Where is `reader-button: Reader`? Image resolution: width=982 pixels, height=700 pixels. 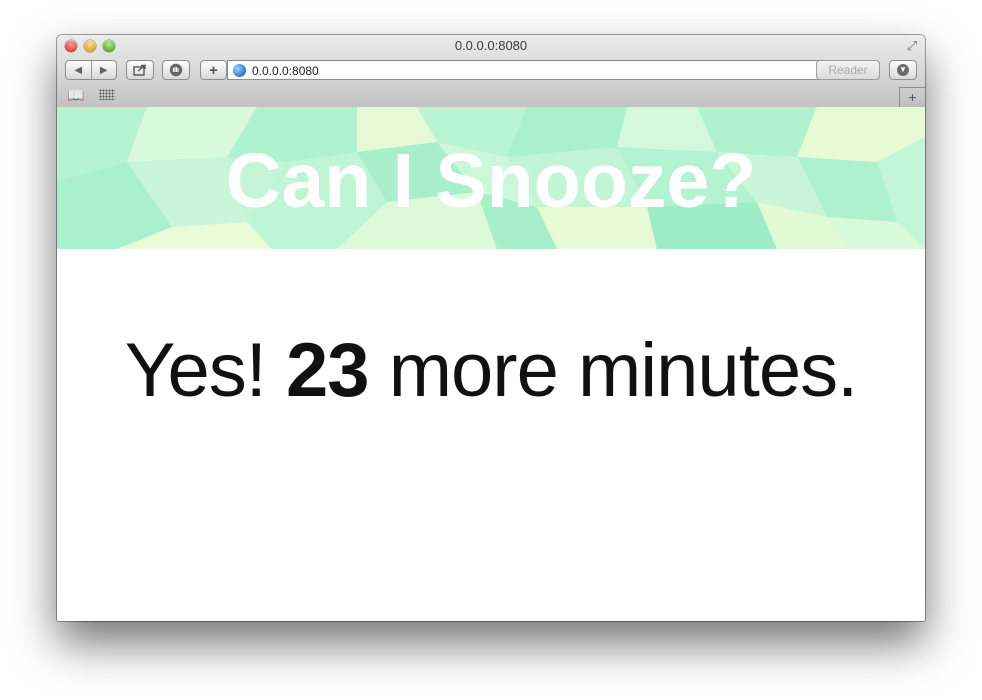 reader-button: Reader is located at coordinates (848, 70).